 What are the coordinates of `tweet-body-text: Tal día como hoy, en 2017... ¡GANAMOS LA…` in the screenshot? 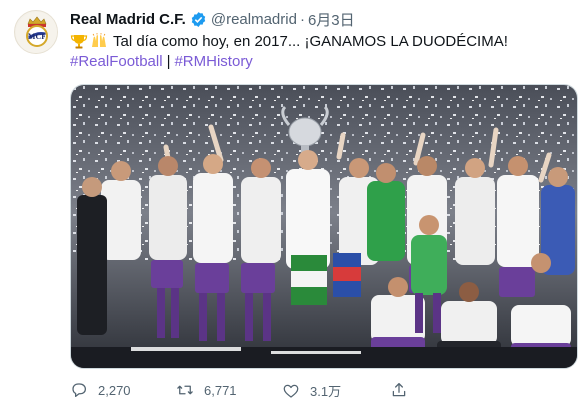 It's located at (310, 41).